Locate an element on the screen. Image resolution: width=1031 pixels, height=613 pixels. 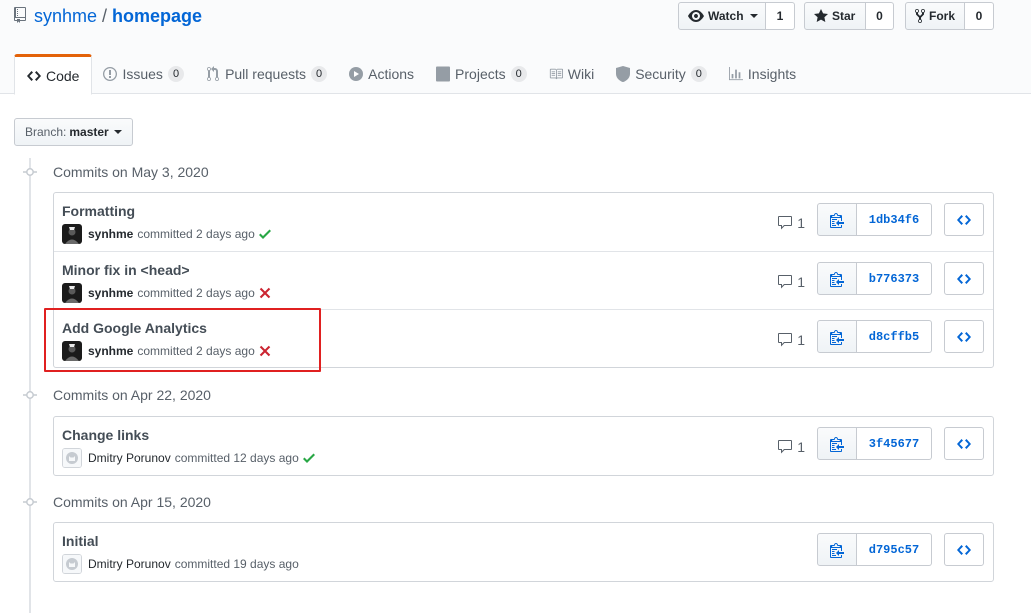
comment-count: 1 is located at coordinates (801, 282).